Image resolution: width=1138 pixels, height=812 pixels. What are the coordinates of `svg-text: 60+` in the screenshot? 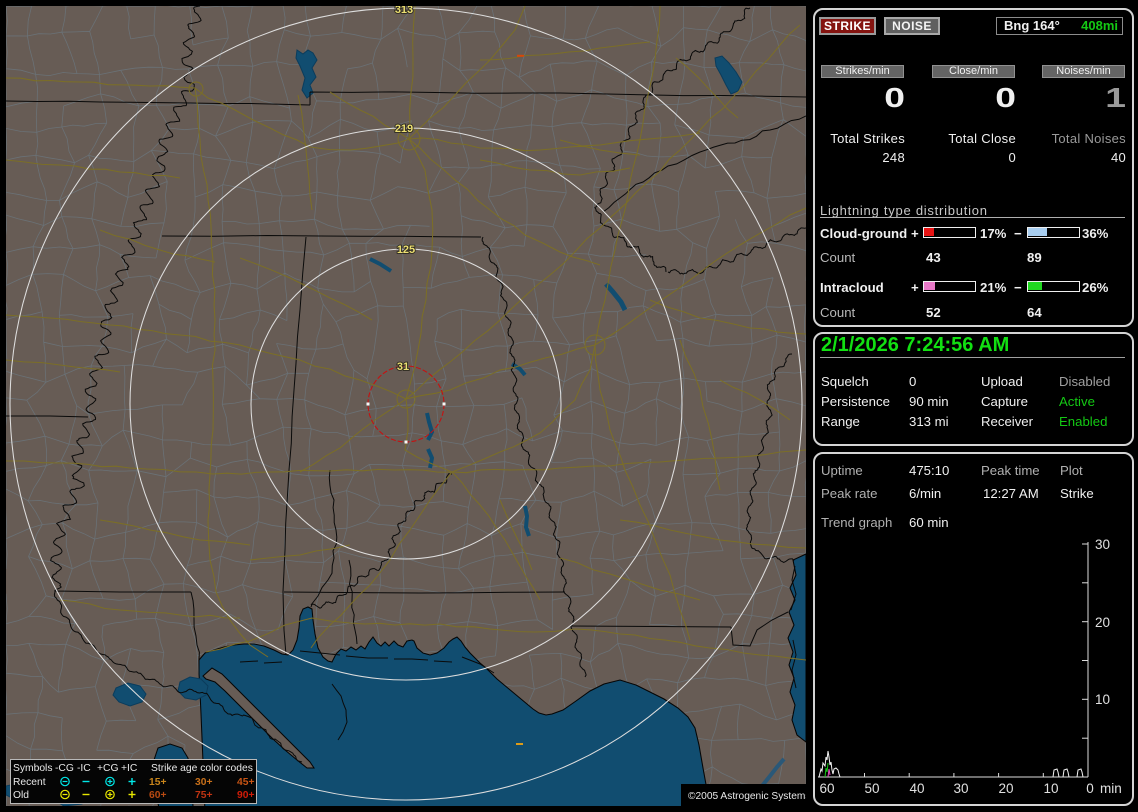 It's located at (157, 795).